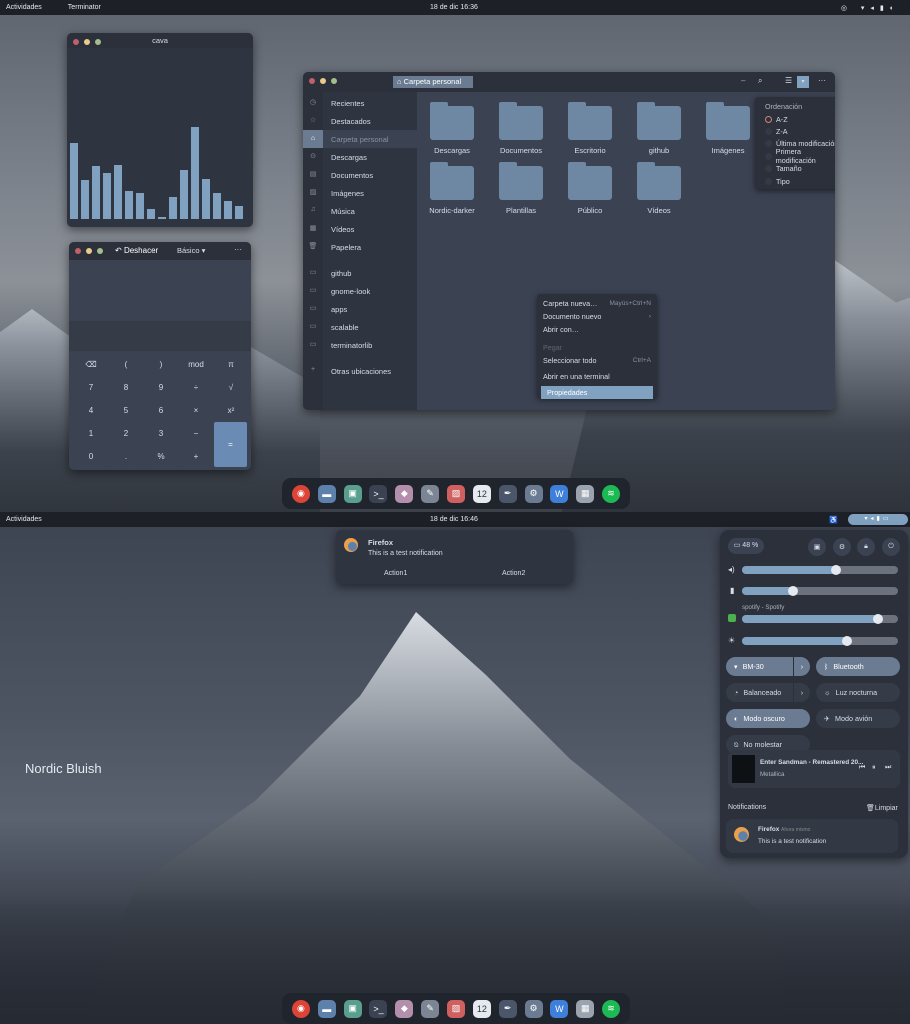  What do you see at coordinates (360, 327) in the screenshot?
I see `sidebar-item-scalable: ▭ scalable` at bounding box center [360, 327].